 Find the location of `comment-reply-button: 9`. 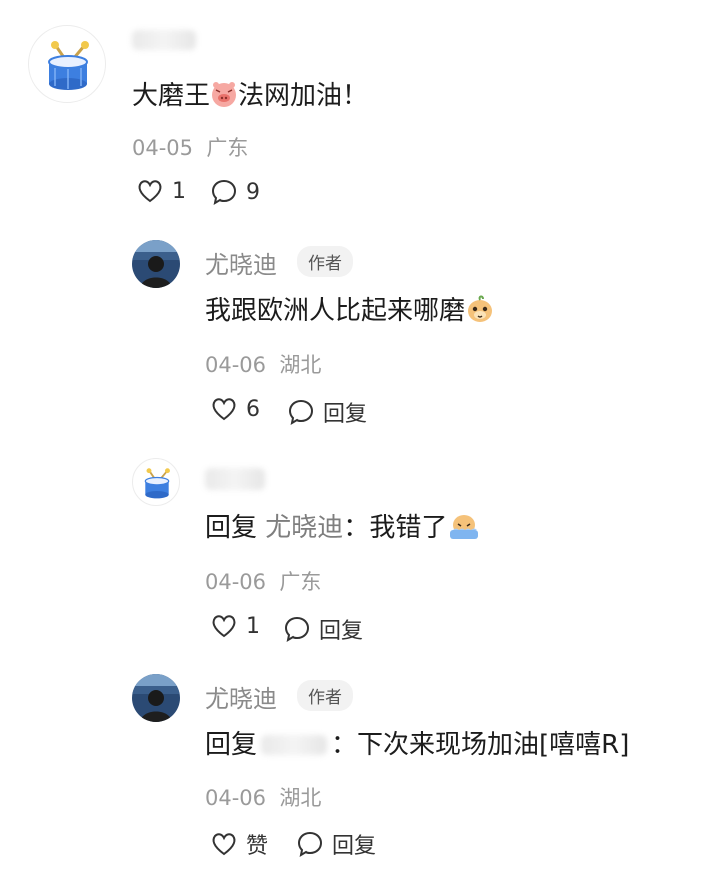

comment-reply-button: 9 is located at coordinates (235, 192).